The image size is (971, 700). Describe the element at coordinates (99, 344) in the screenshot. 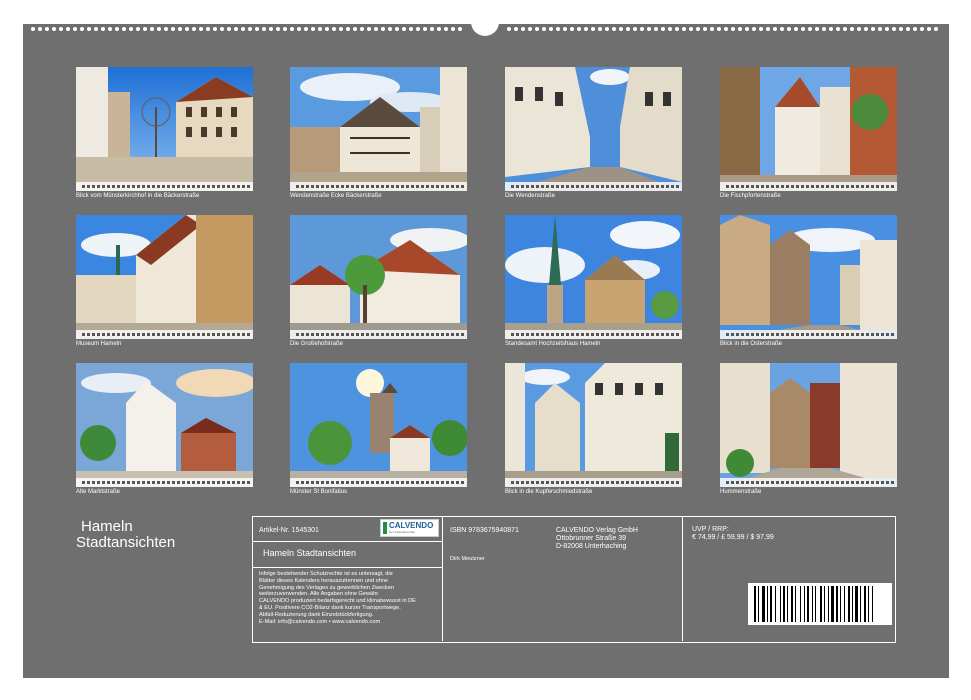

I see `thumbnail-caption: Museum Hameln` at that location.